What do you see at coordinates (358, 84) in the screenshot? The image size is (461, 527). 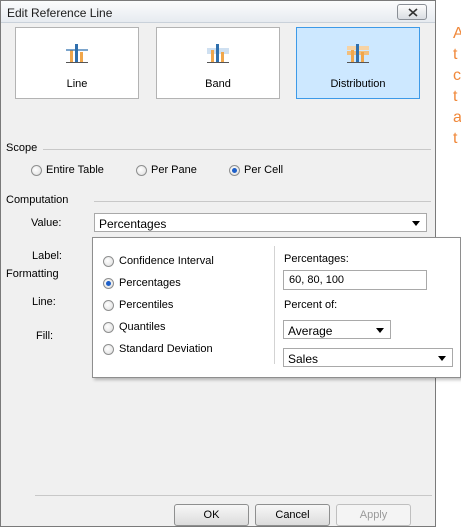 I see `tile-distribution-label: Distribution` at bounding box center [358, 84].